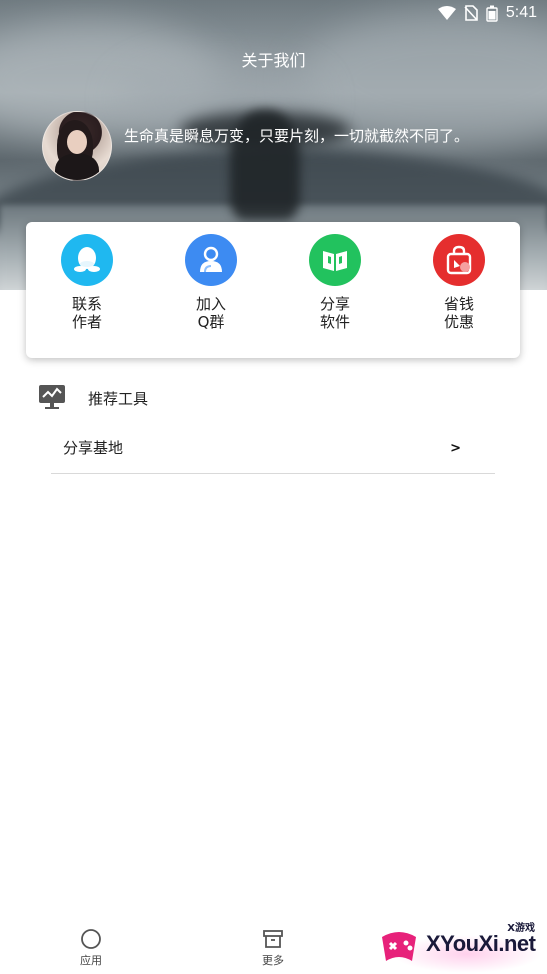  What do you see at coordinates (273, 60) in the screenshot?
I see `page-title: 关于我们` at bounding box center [273, 60].